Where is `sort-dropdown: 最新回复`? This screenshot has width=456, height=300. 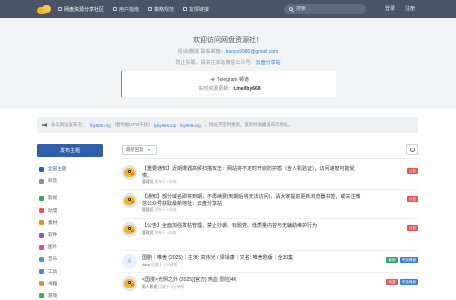 sort-dropdown: 最新回复 is located at coordinates (139, 150).